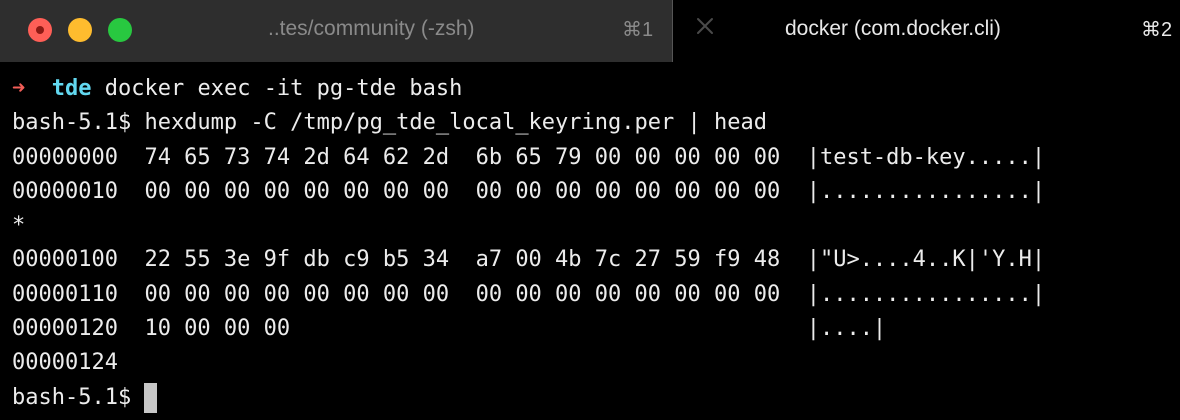 This screenshot has width=1180, height=420. What do you see at coordinates (151, 397) in the screenshot?
I see `cursor` at bounding box center [151, 397].